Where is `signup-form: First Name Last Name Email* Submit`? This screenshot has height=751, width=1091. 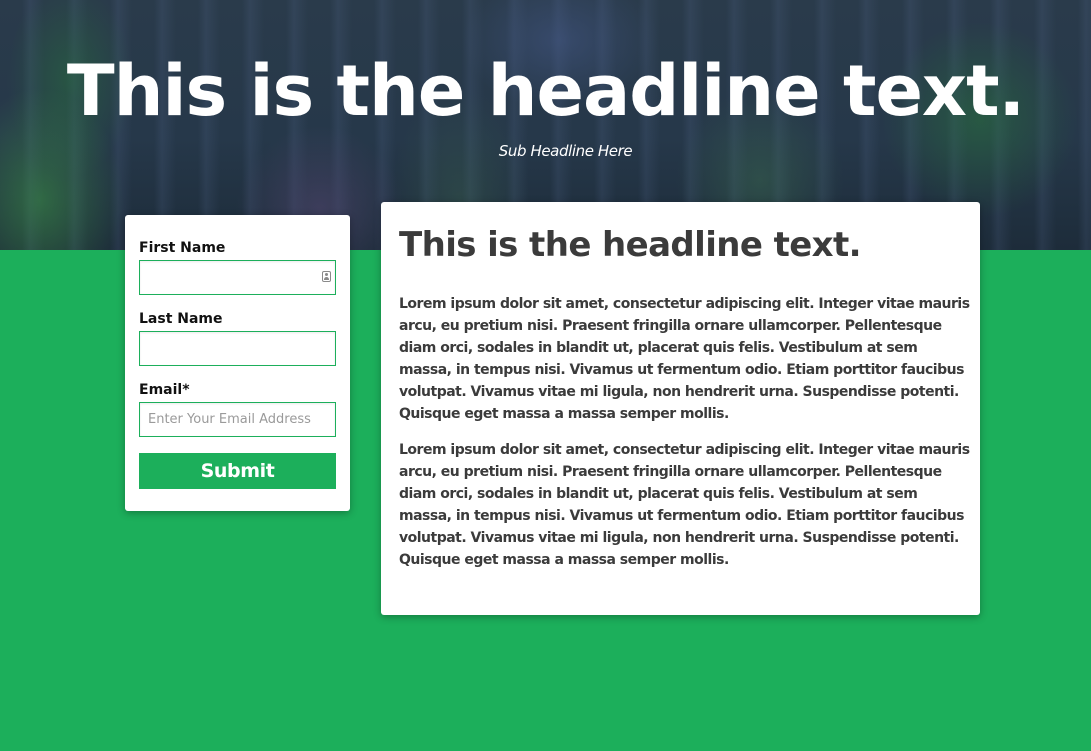
signup-form: First Name Last Name Email* Submit is located at coordinates (237, 363).